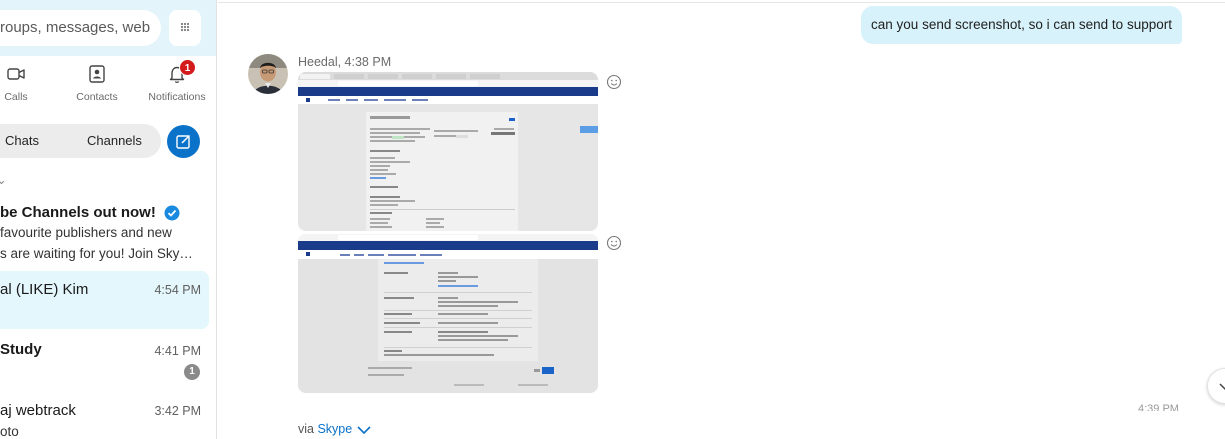 The height and width of the screenshot is (439, 1225). What do you see at coordinates (44, 289) in the screenshot?
I see `chat-name: al (LIKE) Kim` at bounding box center [44, 289].